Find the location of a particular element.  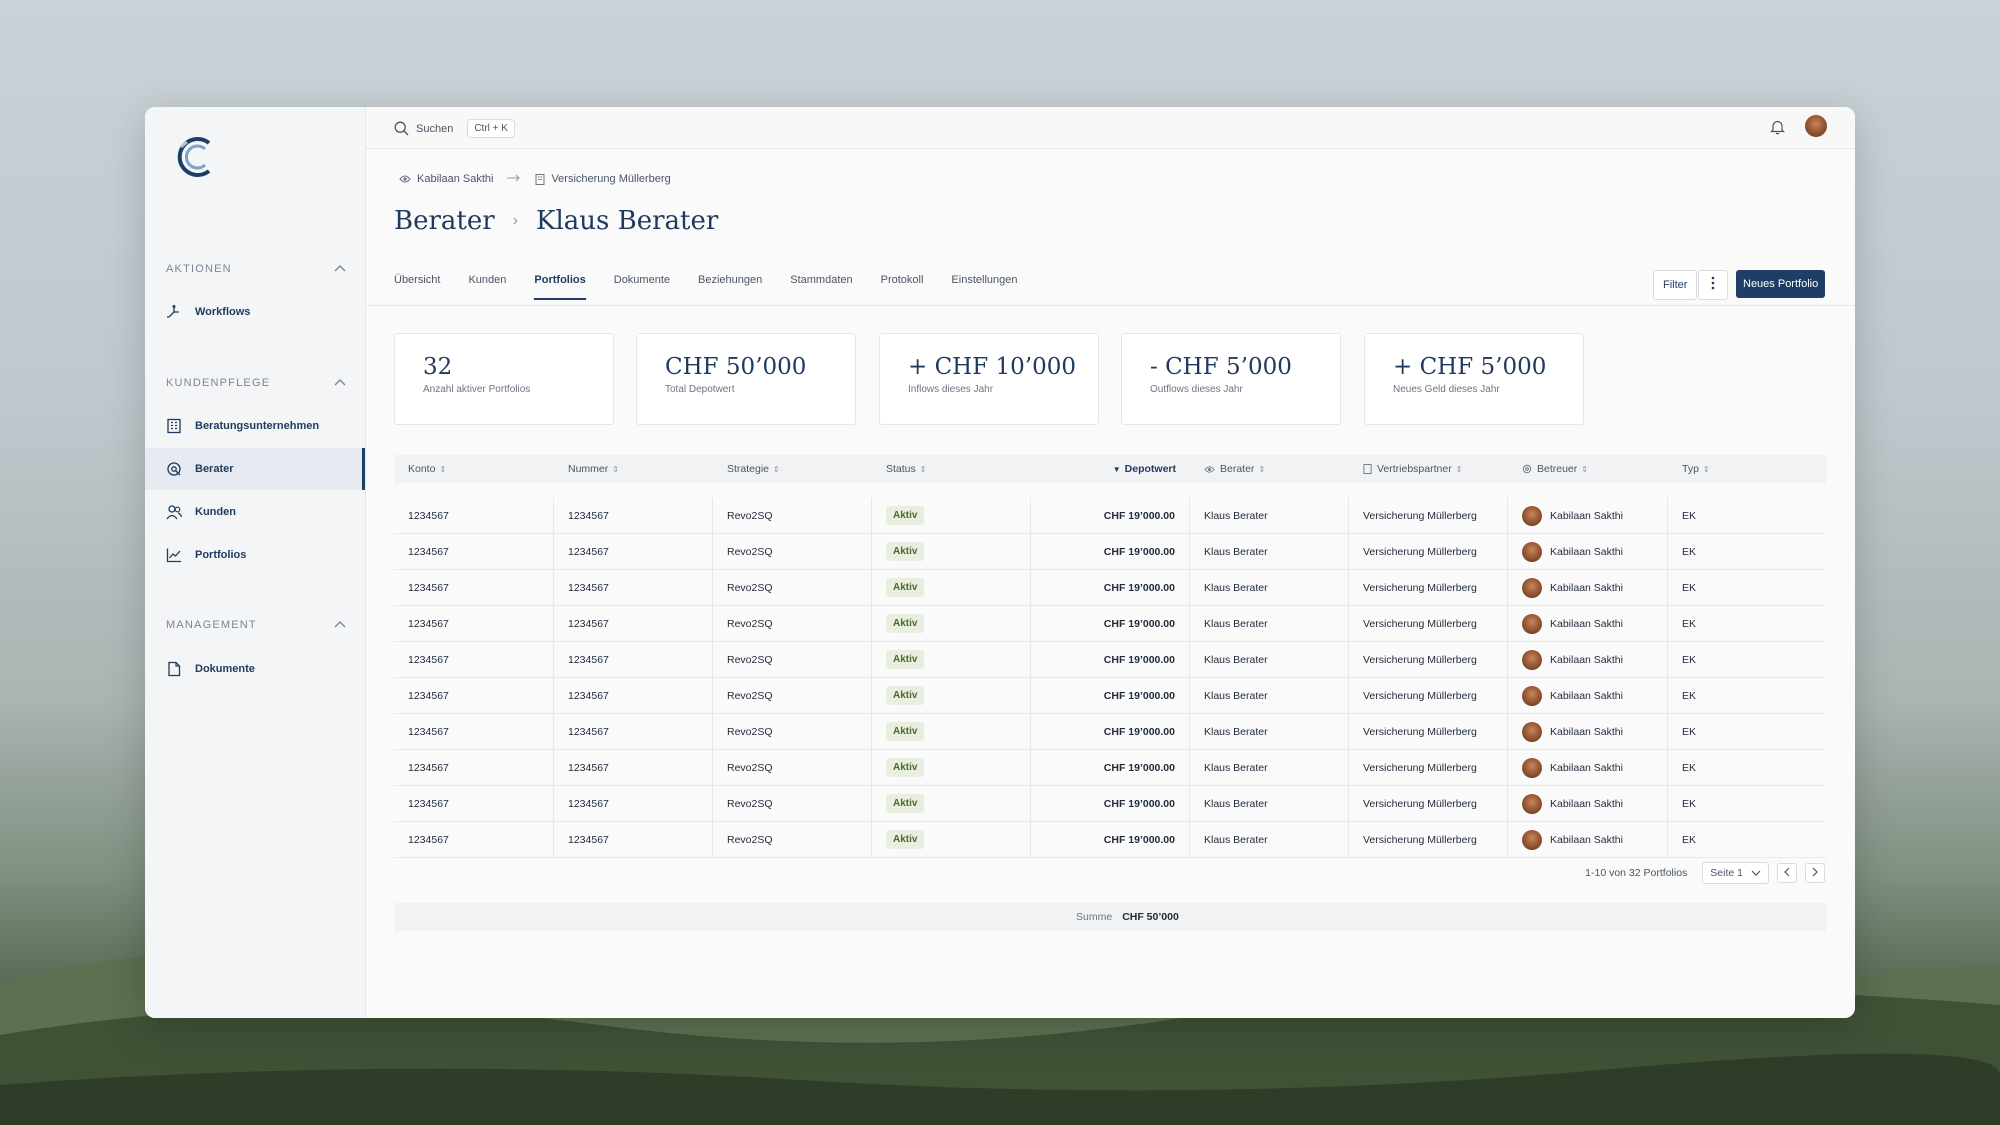

column-header-nummer: Nummer ⇕ is located at coordinates (633, 469).